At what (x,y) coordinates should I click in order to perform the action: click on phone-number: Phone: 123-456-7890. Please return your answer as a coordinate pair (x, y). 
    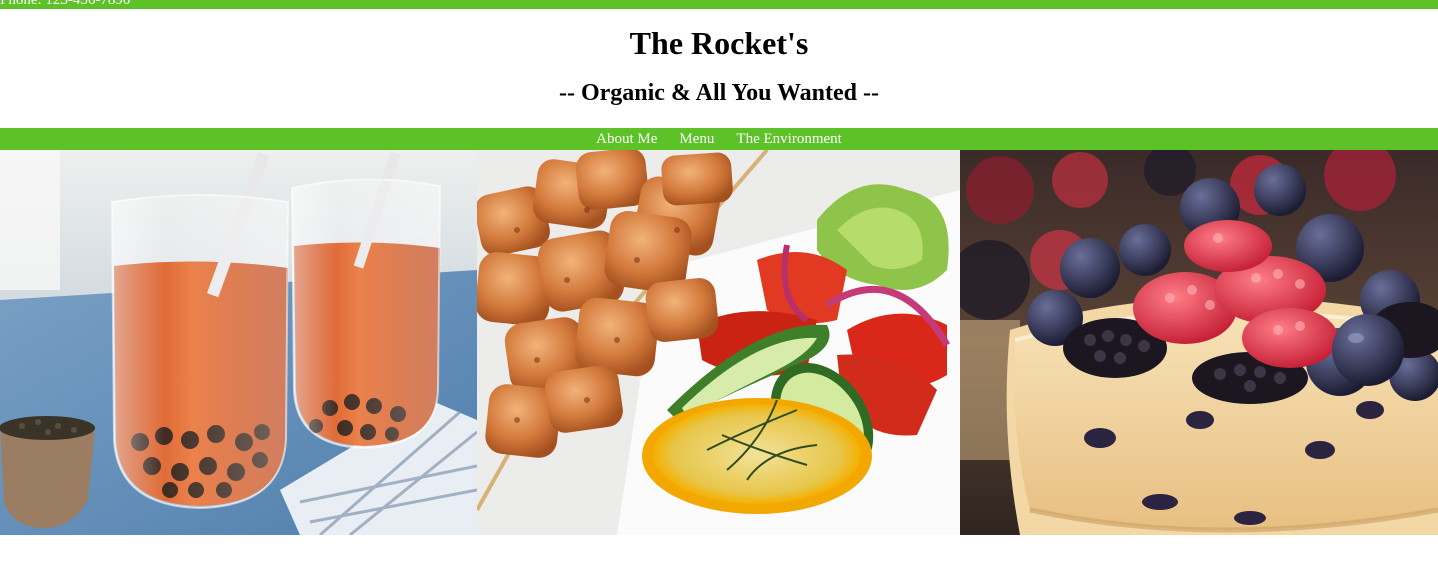
    Looking at the image, I should click on (65, 4).